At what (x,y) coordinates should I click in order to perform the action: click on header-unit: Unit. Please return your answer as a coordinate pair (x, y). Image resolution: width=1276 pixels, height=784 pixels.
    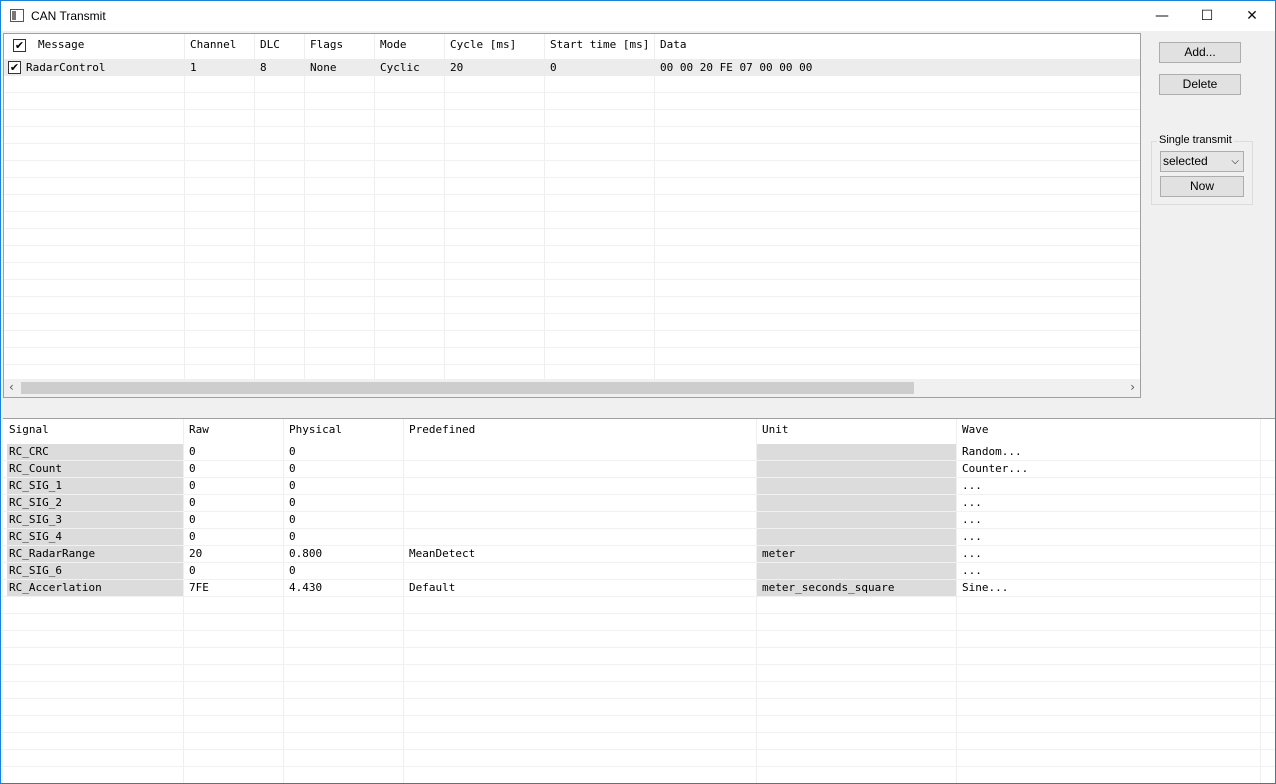
    Looking at the image, I should click on (772, 430).